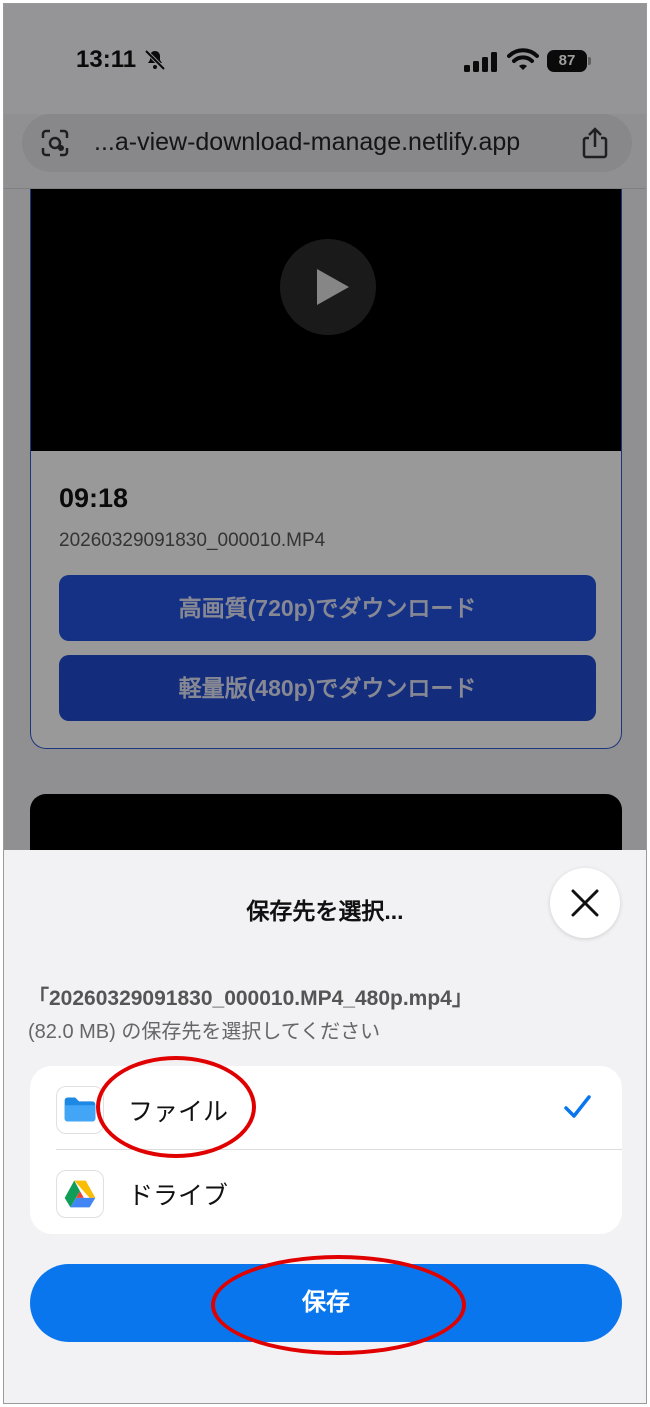 The image size is (650, 1407). What do you see at coordinates (80, 1194) in the screenshot?
I see `google-drive-icon` at bounding box center [80, 1194].